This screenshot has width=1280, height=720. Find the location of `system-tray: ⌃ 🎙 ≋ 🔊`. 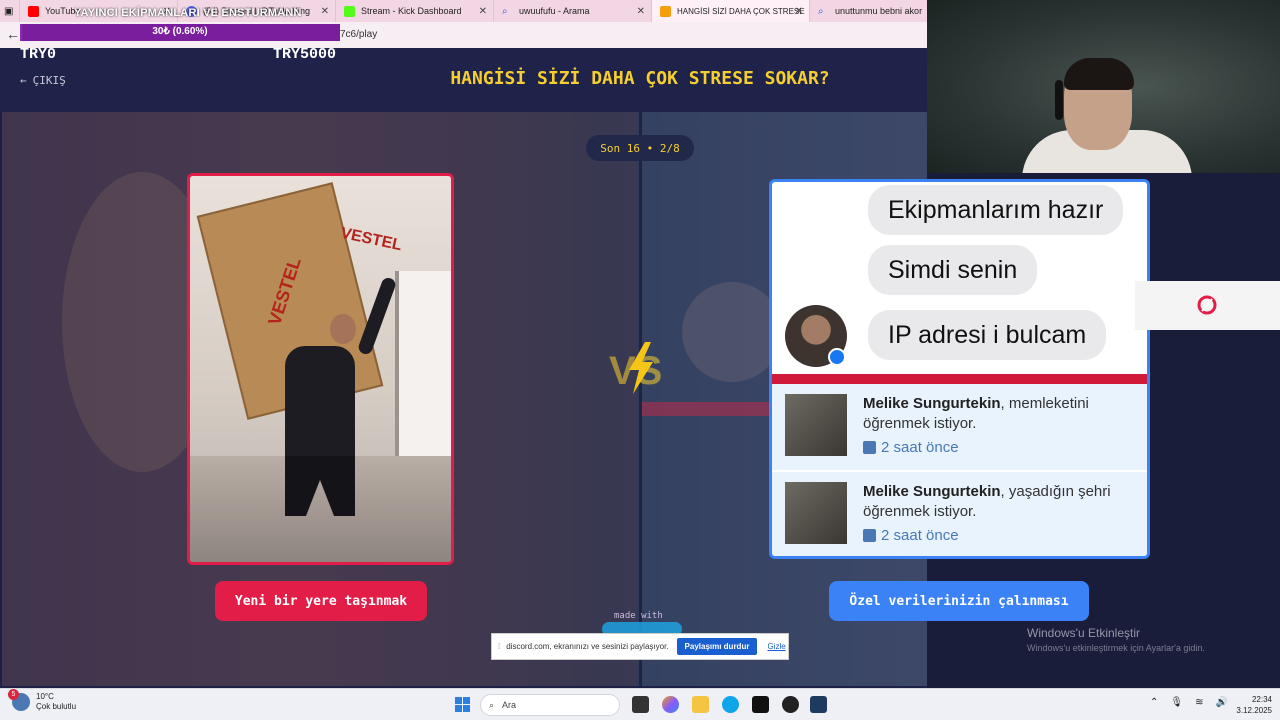

system-tray: ⌃ 🎙 ≋ 🔊 is located at coordinates (1189, 702).